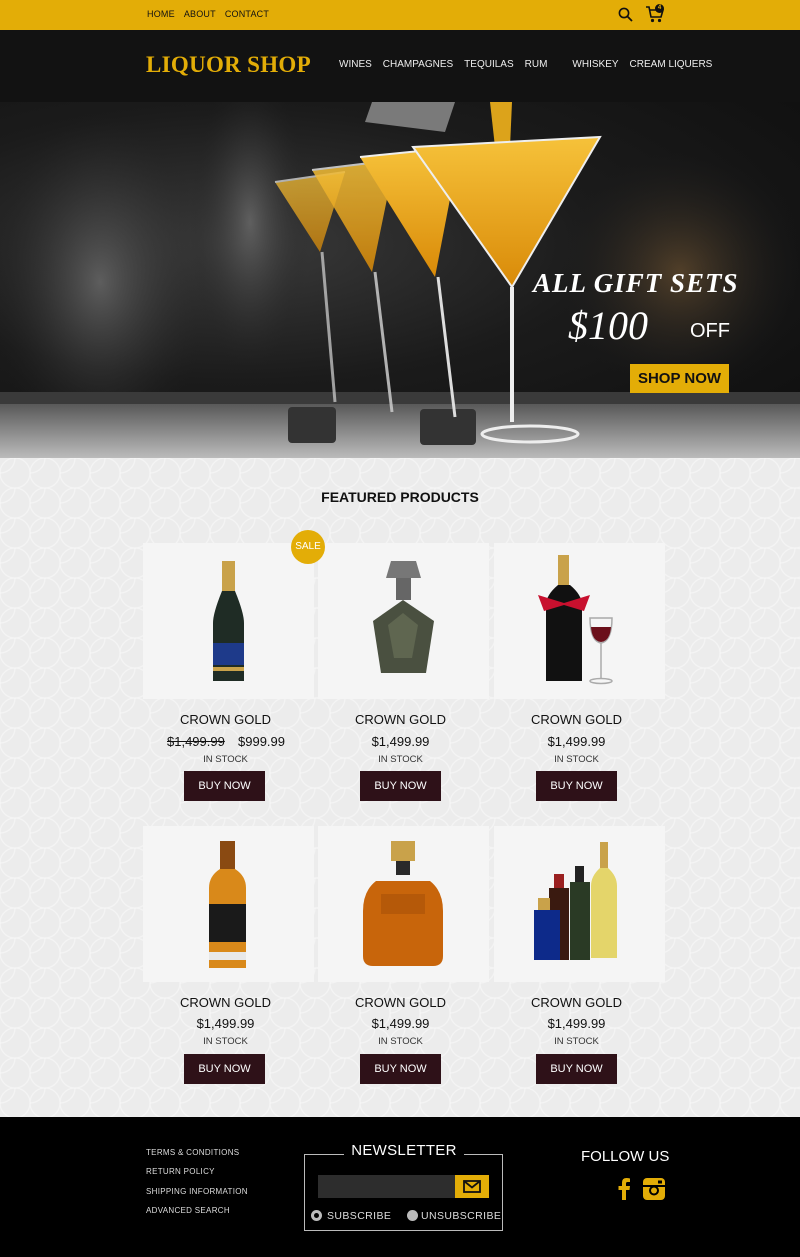 This screenshot has height=1257, width=800. Describe the element at coordinates (671, 64) in the screenshot. I see `nav-cream-liquers: CREAM LIQUERS` at that location.